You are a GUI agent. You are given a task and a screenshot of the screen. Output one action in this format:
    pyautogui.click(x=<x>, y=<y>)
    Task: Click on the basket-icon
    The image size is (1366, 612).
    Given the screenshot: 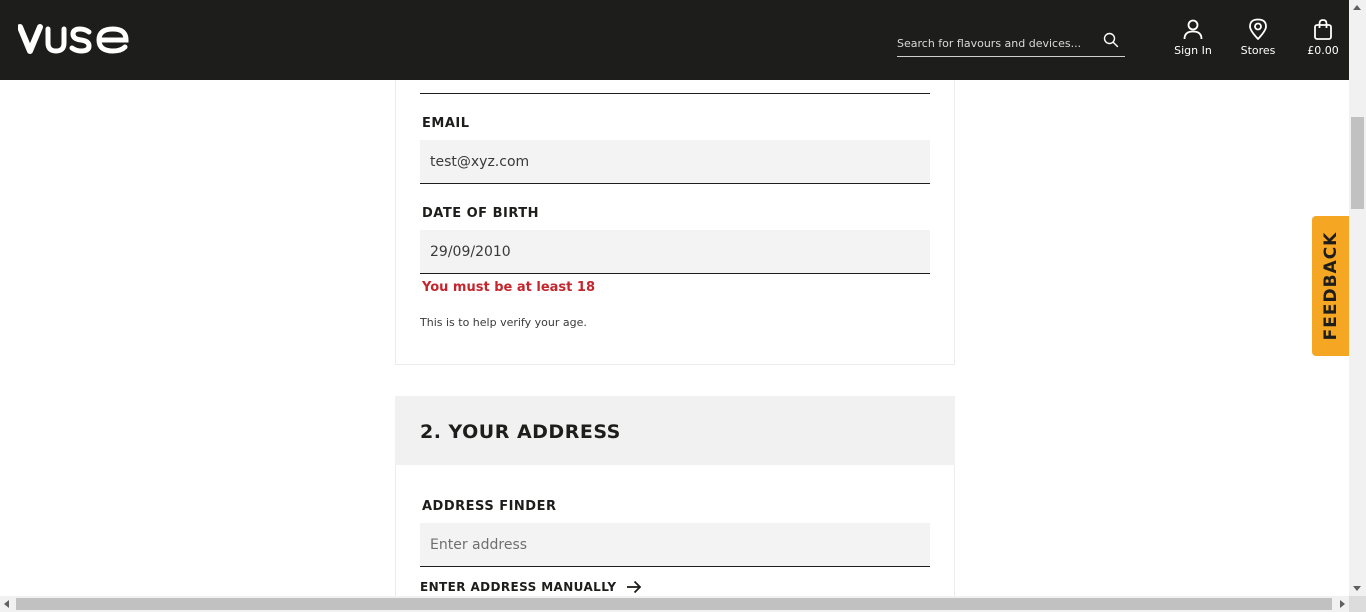 What is the action you would take?
    pyautogui.click(x=1323, y=29)
    